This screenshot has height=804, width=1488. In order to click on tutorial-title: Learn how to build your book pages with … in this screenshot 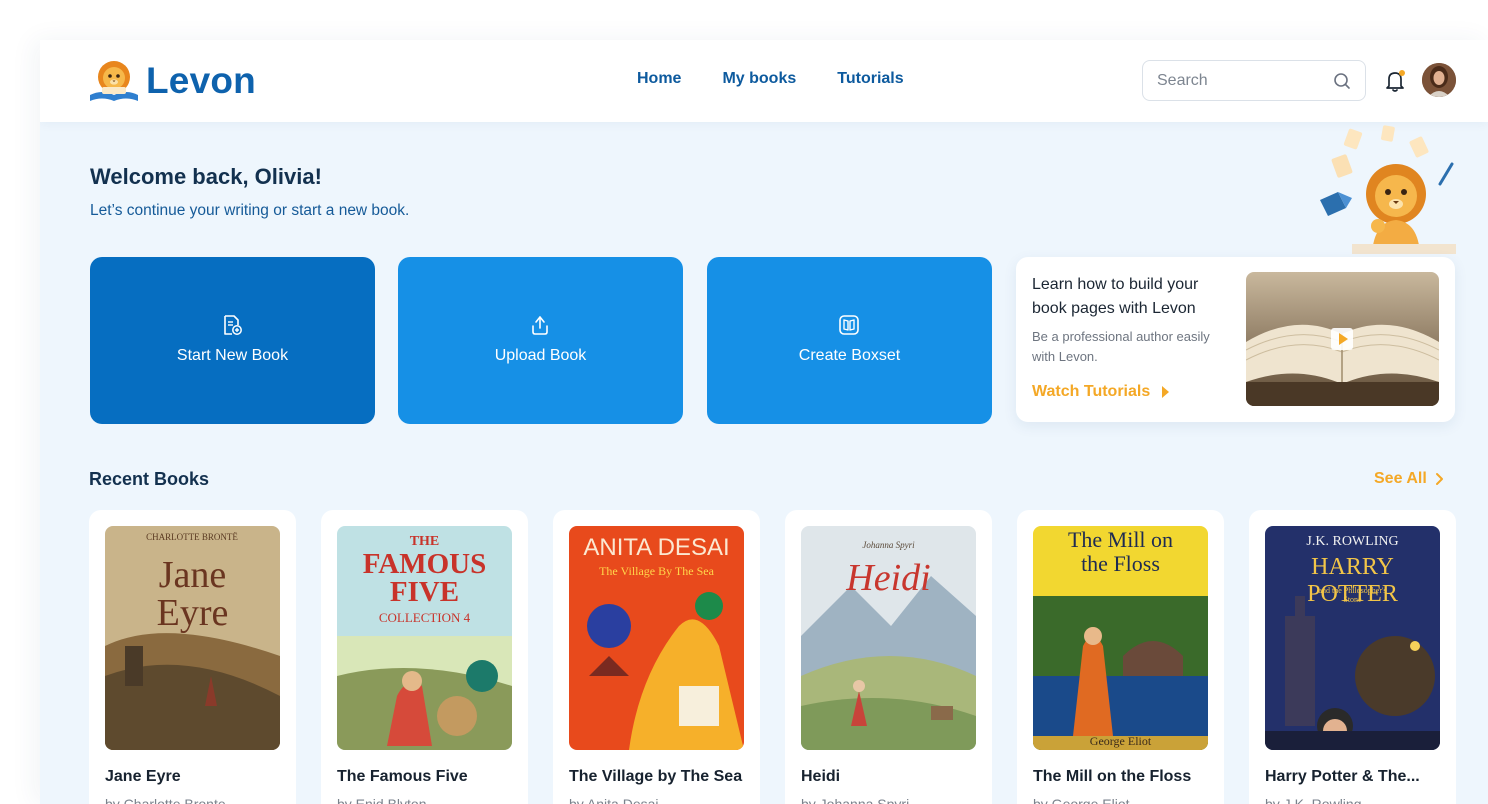, I will do `click(1115, 296)`.